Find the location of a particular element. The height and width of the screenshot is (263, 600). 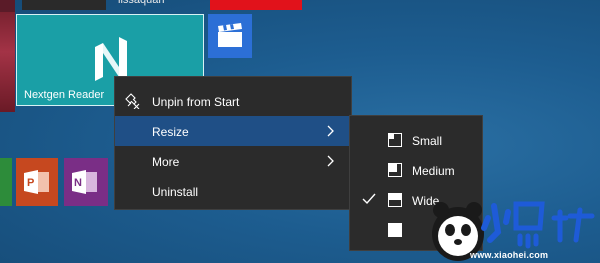

menu-item-more: More is located at coordinates (233, 161).